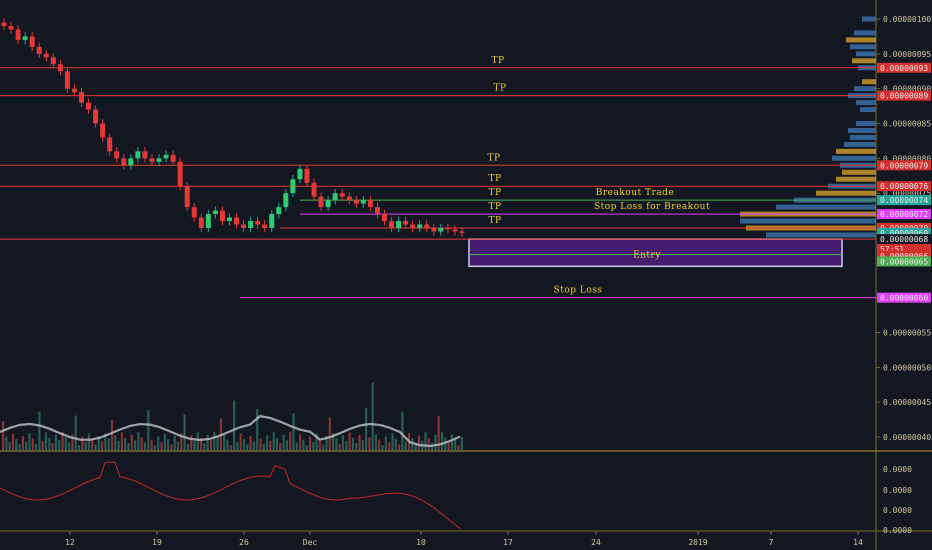 The height and width of the screenshot is (550, 932). I want to click on date-label: Dec, so click(310, 542).